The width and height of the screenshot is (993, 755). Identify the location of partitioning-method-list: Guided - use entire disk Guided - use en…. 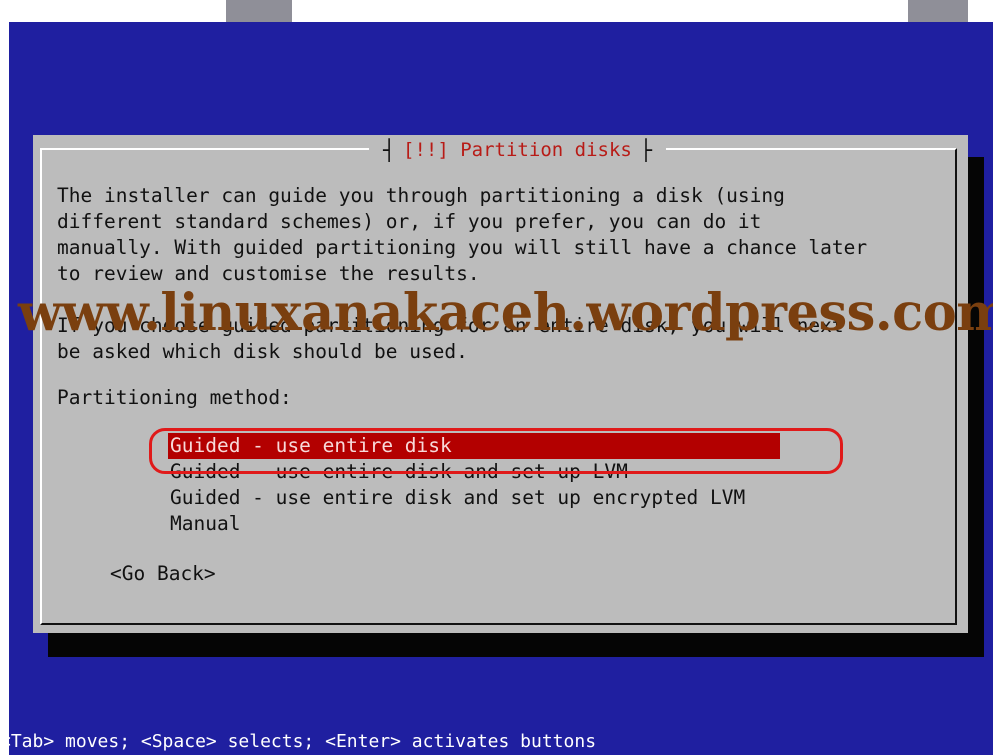
(474, 485).